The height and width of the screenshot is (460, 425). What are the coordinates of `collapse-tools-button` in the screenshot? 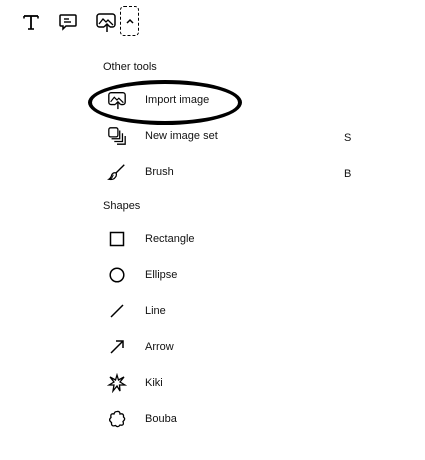 It's located at (129, 21).